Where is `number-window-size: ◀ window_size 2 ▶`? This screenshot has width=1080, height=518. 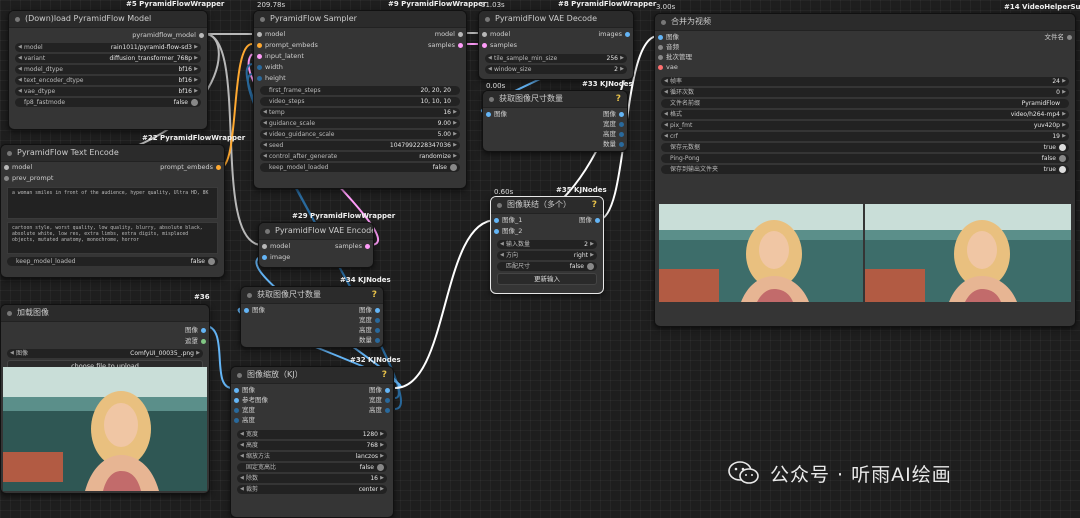 number-window-size: ◀ window_size 2 ▶ is located at coordinates (556, 69).